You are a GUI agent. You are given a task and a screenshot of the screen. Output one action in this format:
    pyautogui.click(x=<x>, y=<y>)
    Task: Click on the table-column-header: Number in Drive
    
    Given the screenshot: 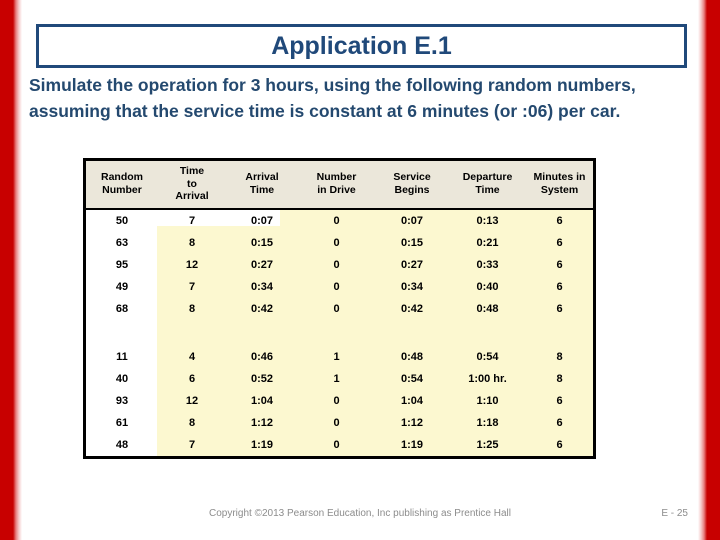 What is the action you would take?
    pyautogui.click(x=336, y=185)
    